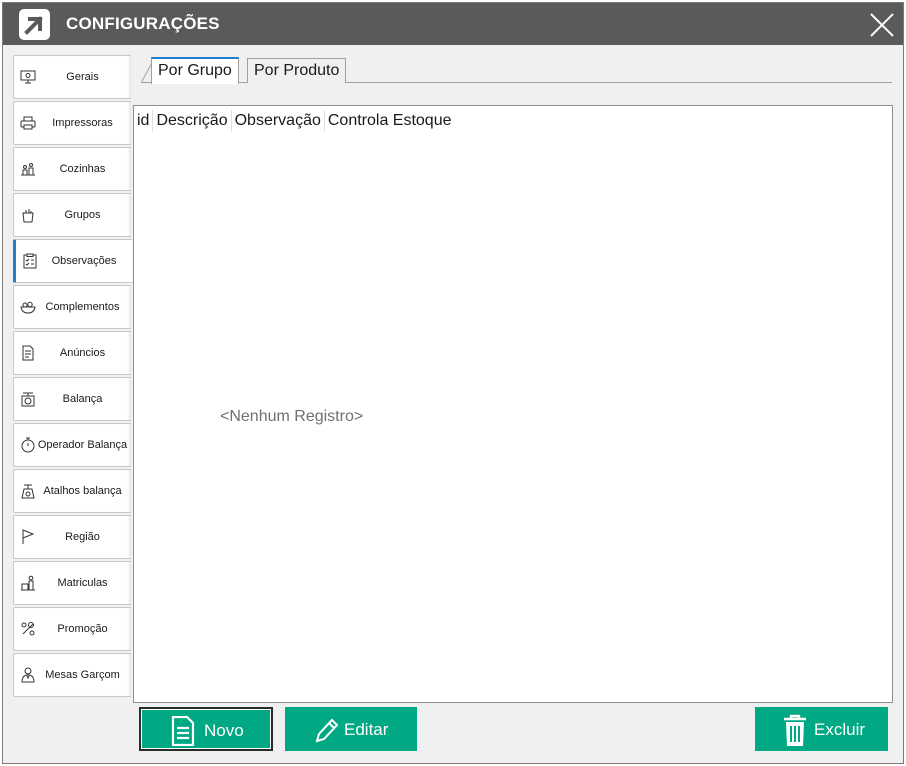 This screenshot has width=906, height=766. I want to click on close-icon, so click(882, 25).